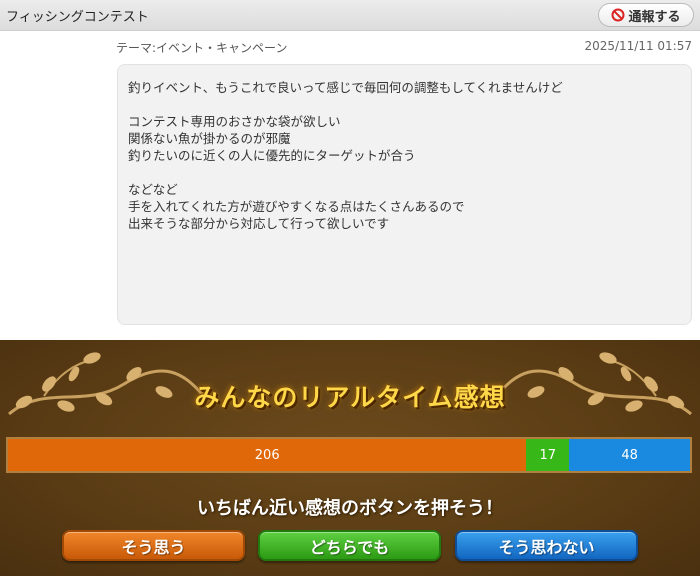  I want to click on agree-button: そう思う, so click(153, 545).